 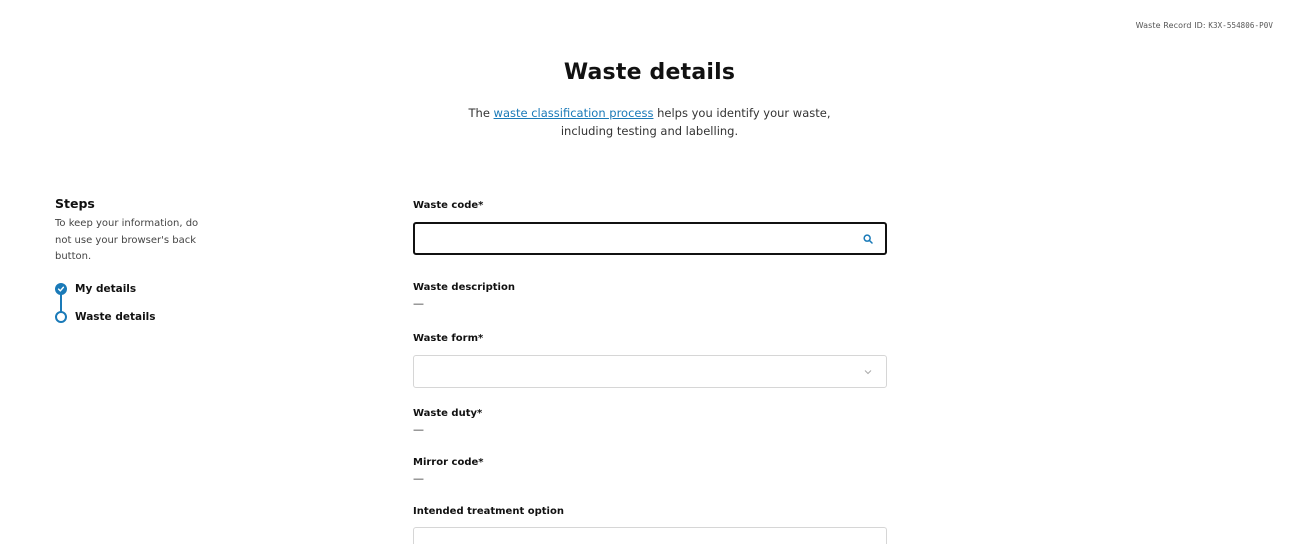 What do you see at coordinates (868, 372) in the screenshot?
I see `chevron-down-icon` at bounding box center [868, 372].